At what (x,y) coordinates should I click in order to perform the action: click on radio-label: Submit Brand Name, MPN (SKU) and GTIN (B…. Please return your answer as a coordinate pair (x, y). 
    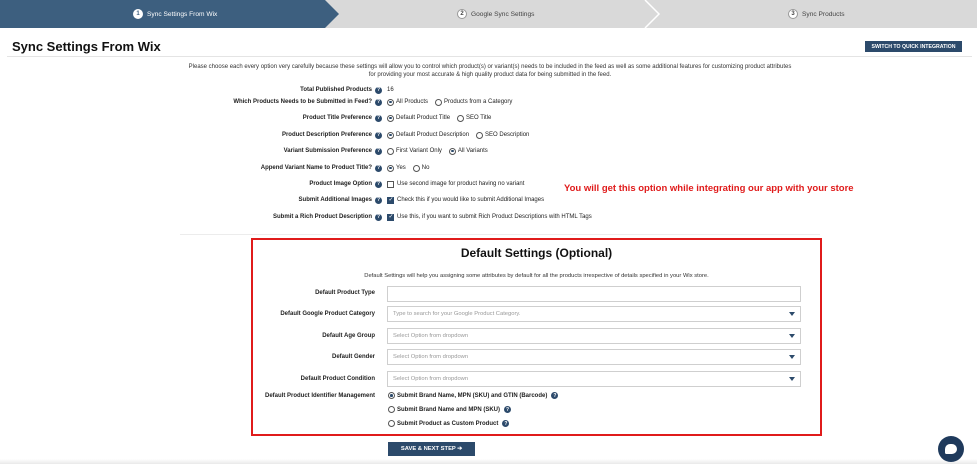
    Looking at the image, I should click on (472, 395).